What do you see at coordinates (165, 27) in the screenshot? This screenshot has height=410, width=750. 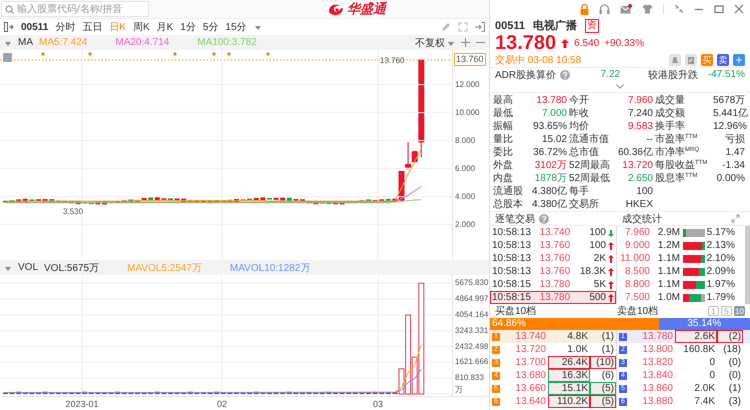 I see `period-tab: 月K` at bounding box center [165, 27].